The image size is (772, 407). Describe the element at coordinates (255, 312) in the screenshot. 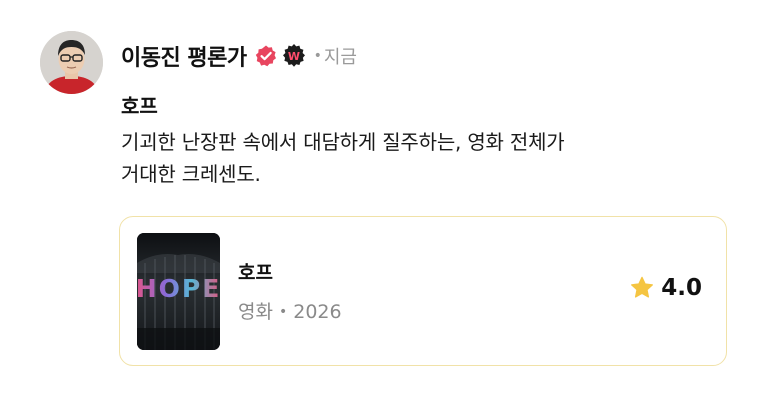

I see `movie-category: 영화` at that location.